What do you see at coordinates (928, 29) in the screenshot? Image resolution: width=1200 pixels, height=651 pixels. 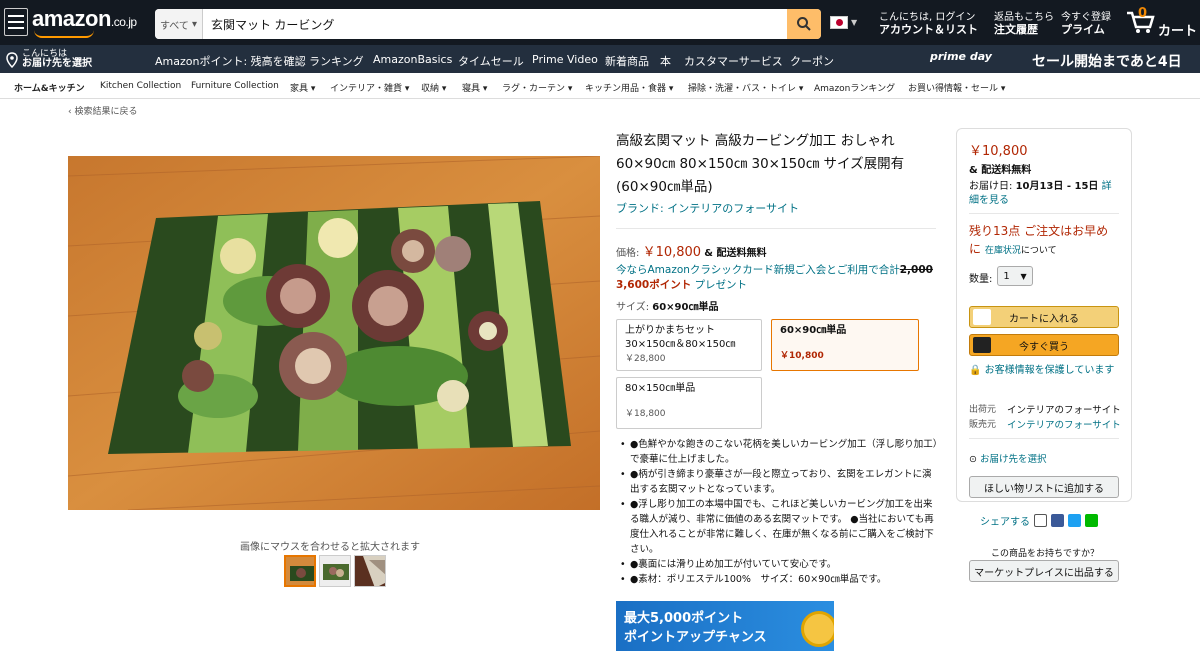 I see `account-lists: アカウント＆リスト` at bounding box center [928, 29].